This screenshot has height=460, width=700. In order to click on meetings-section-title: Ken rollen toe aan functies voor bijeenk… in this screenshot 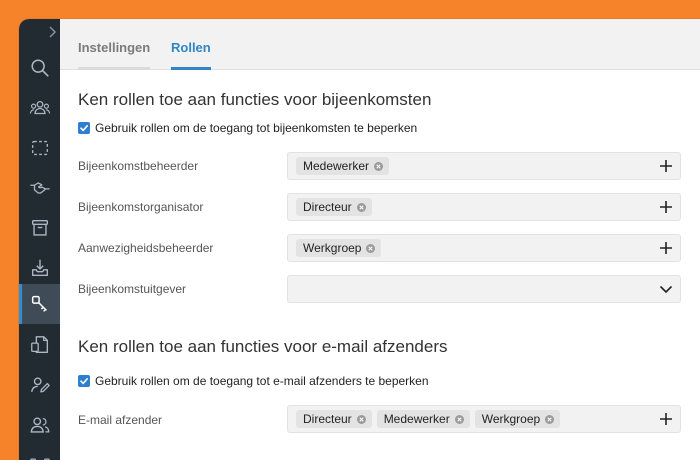, I will do `click(255, 99)`.